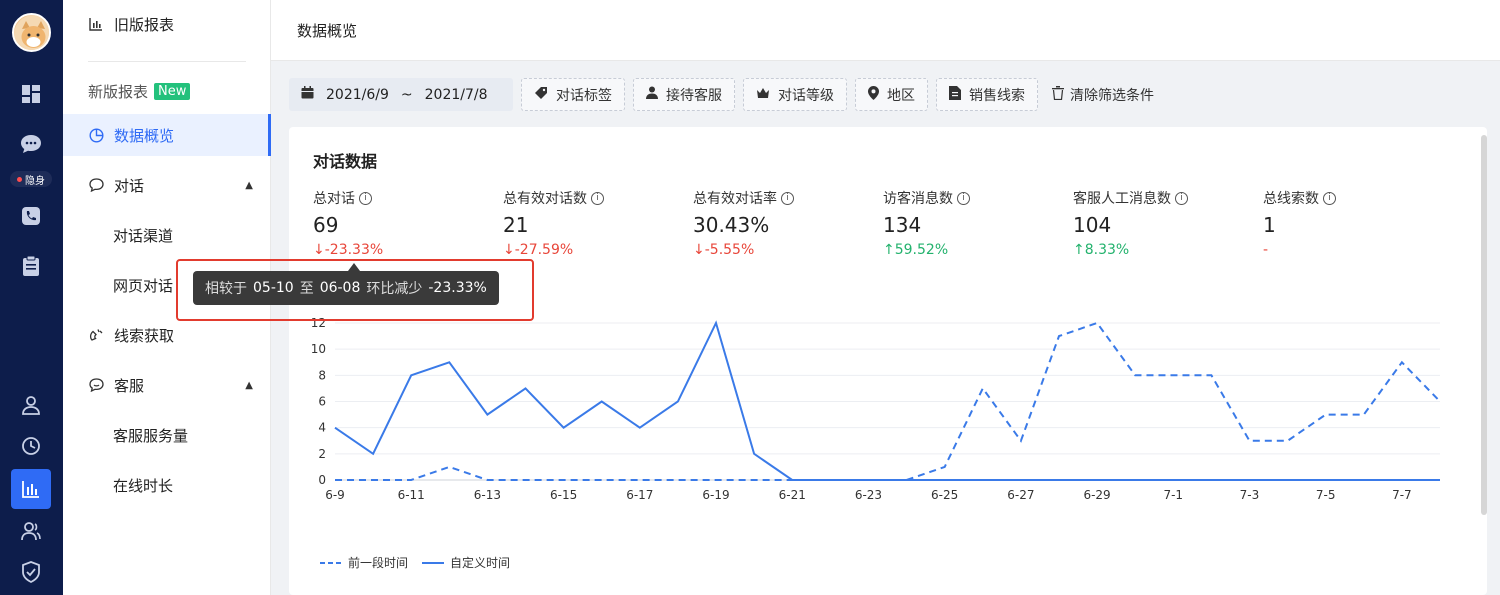  I want to click on comparison-tooltip: 相较于 05-10 至 06-08 环比减少 -23.33%, so click(346, 288).